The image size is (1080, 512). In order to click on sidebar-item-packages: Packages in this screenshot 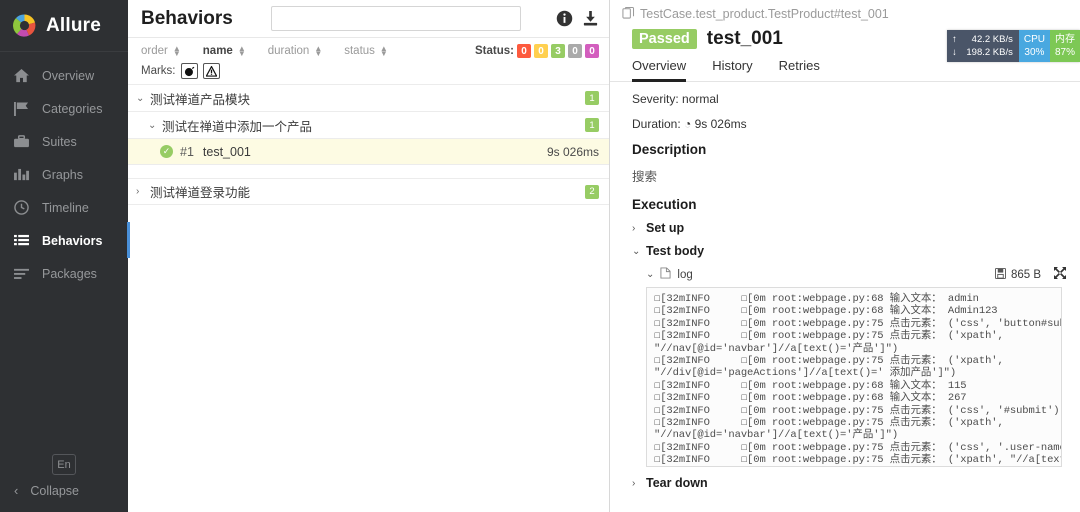, I will do `click(64, 273)`.